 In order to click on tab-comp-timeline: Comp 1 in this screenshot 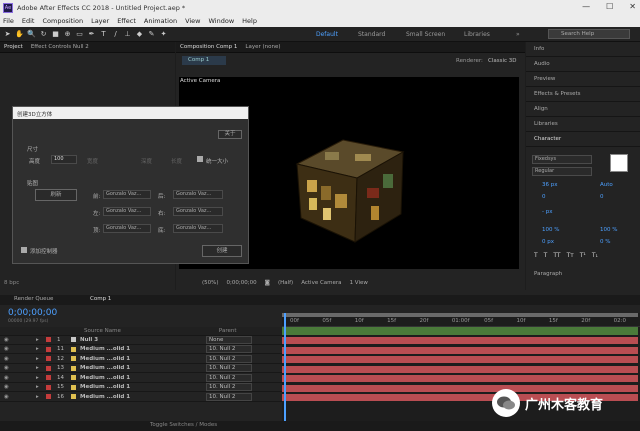, I will do `click(100, 299)`.